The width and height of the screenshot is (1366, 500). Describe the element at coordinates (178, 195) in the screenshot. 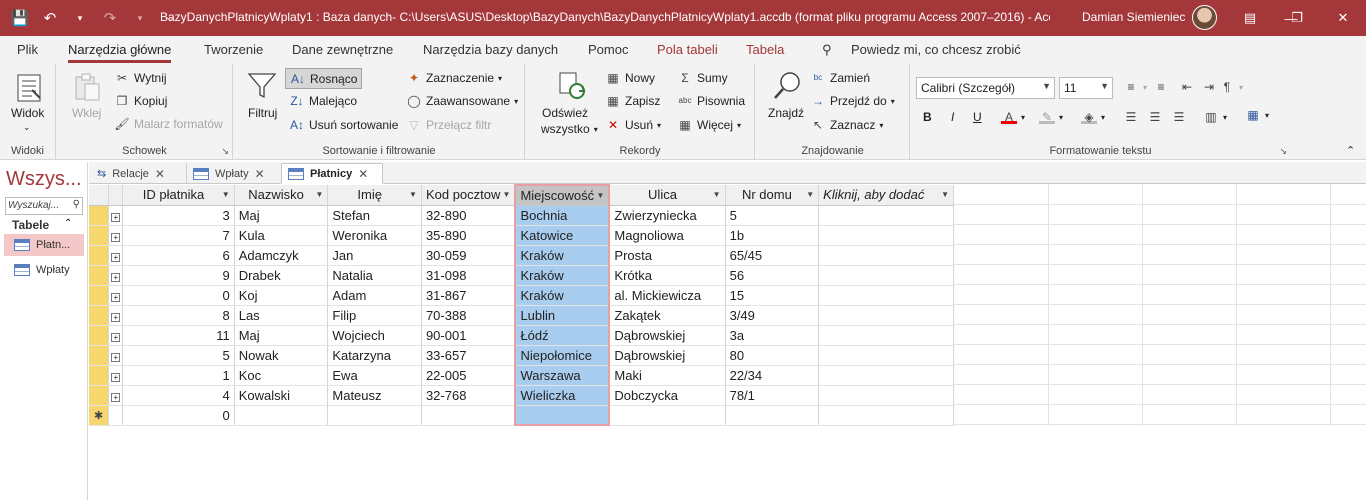

I see `column-header-id: ID płatnika ▼` at that location.